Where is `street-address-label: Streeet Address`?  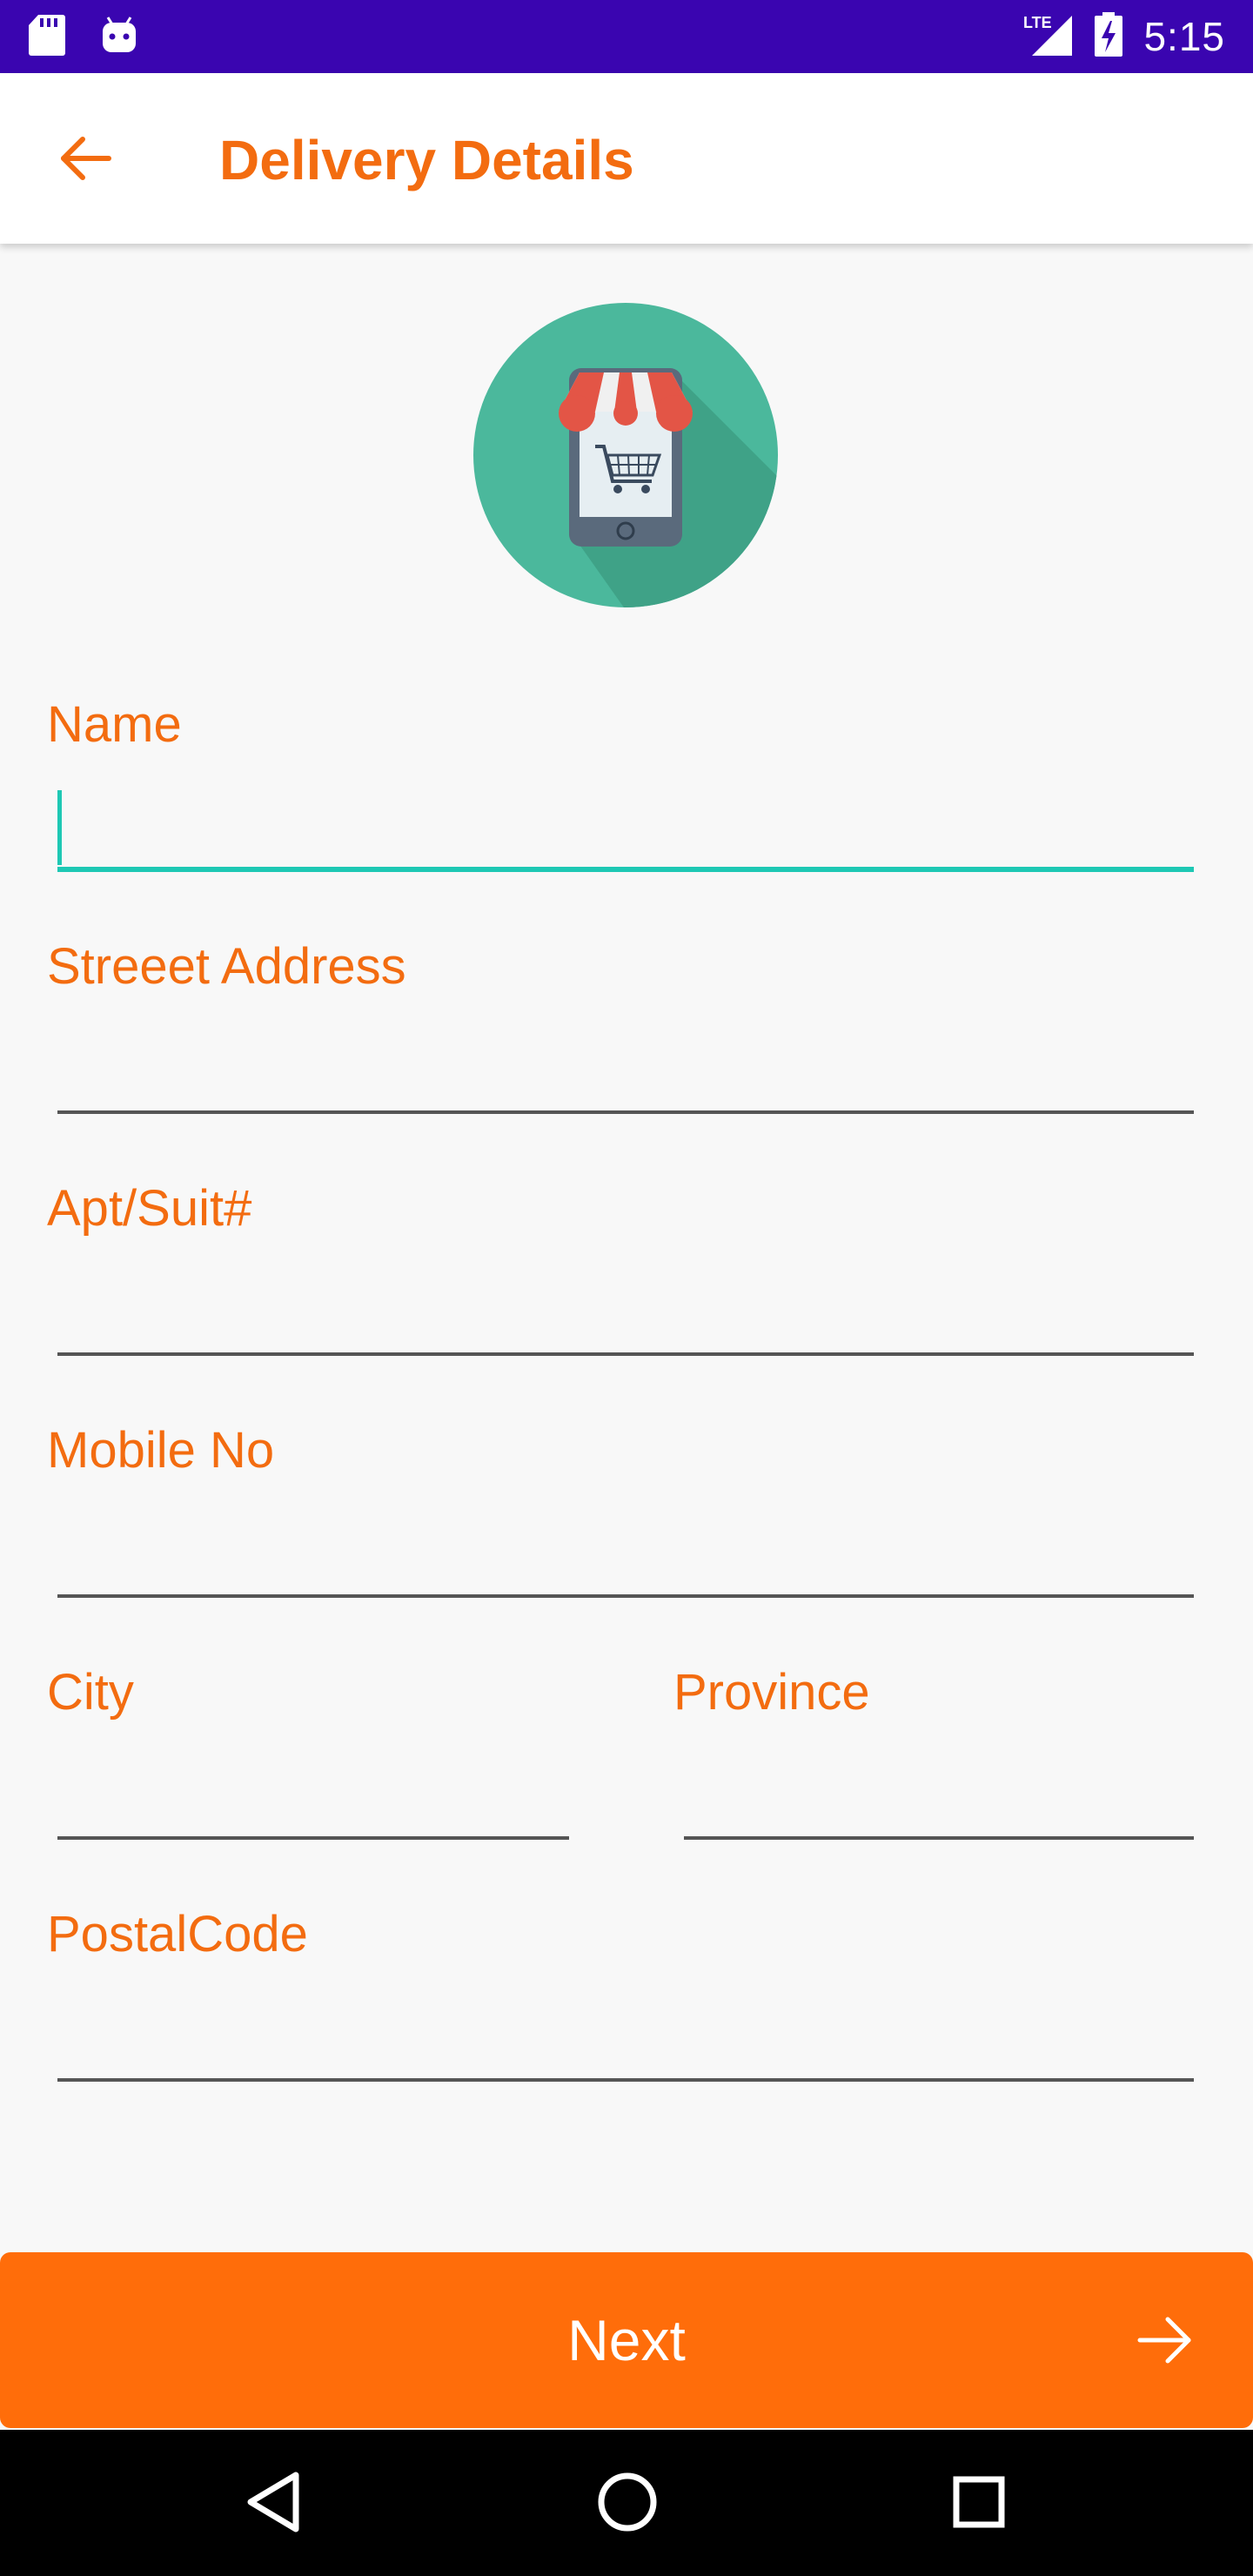
street-address-label: Streeet Address is located at coordinates (226, 966).